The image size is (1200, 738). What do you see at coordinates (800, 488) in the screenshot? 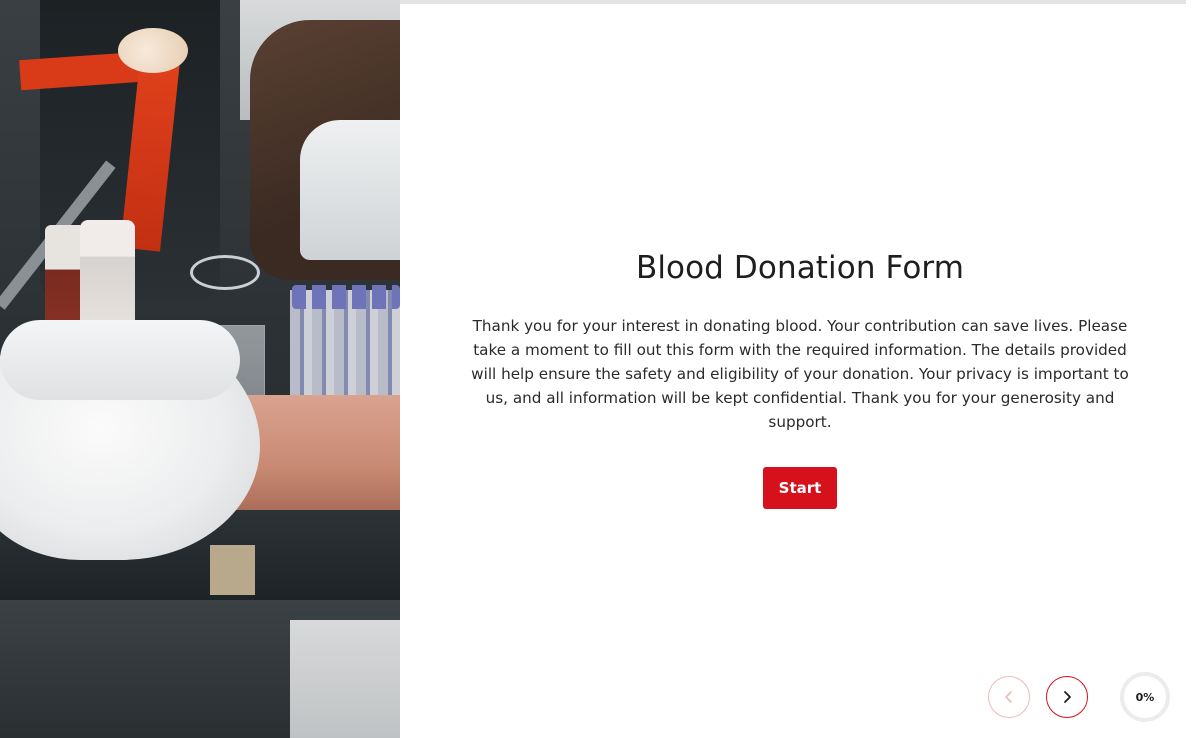
I see `start-button: Start` at bounding box center [800, 488].